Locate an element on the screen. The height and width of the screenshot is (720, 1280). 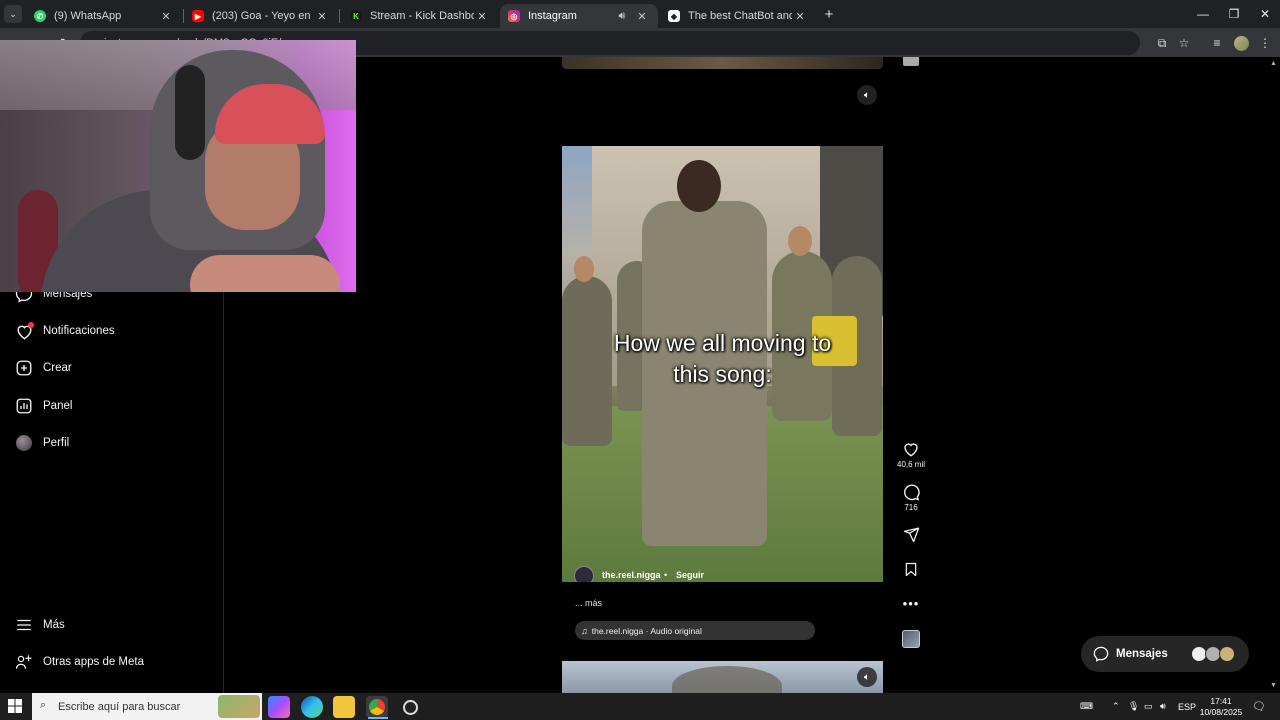
volume-icon: 🔊︎ is located at coordinates (1163, 706).